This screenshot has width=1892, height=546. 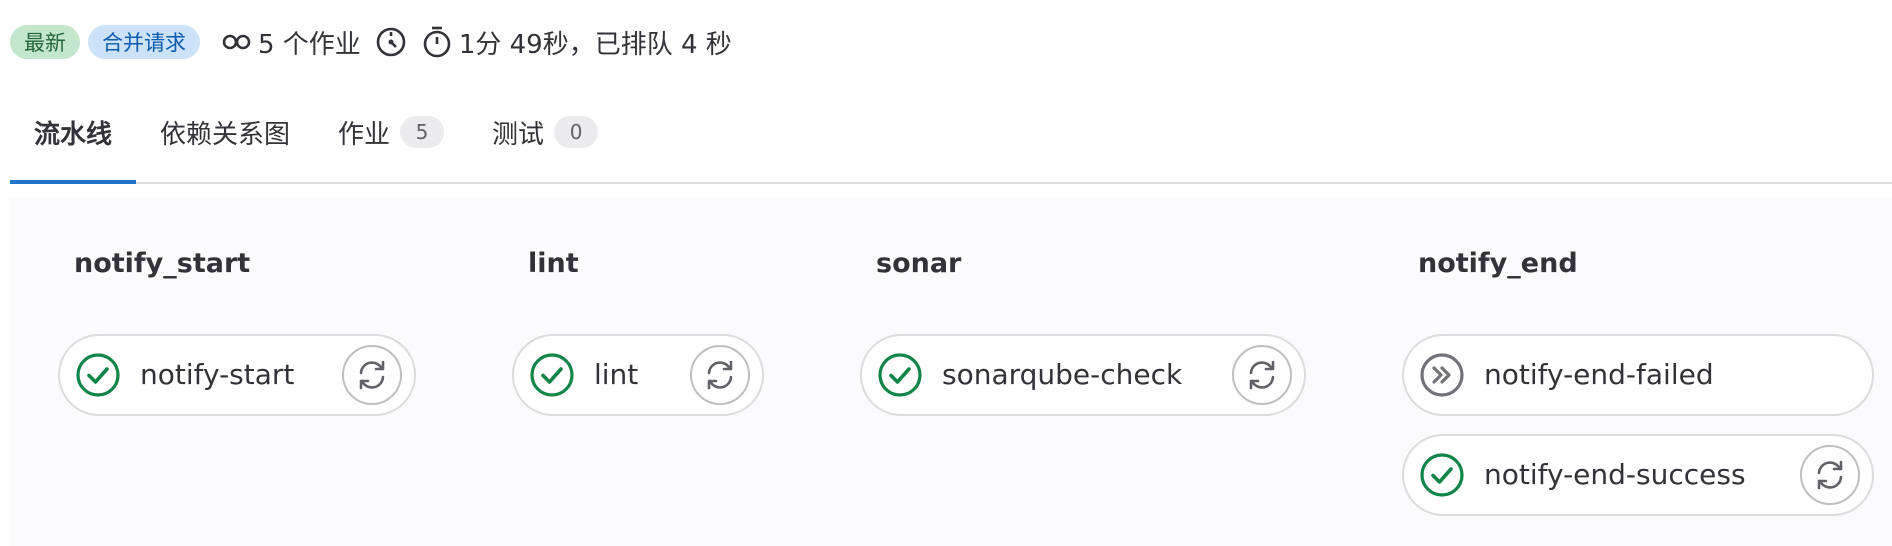 I want to click on tab-dependency-graph: 依赖关系图, so click(x=225, y=141).